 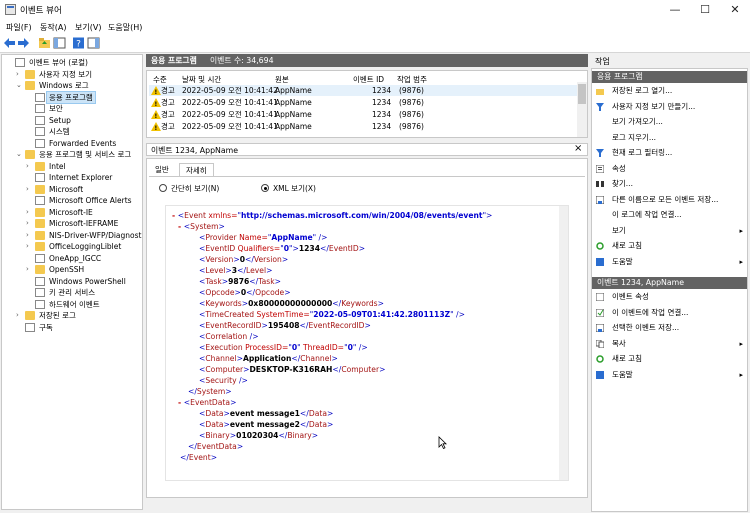 What do you see at coordinates (168, 114) in the screenshot?
I see `cell-level: 경고` at bounding box center [168, 114].